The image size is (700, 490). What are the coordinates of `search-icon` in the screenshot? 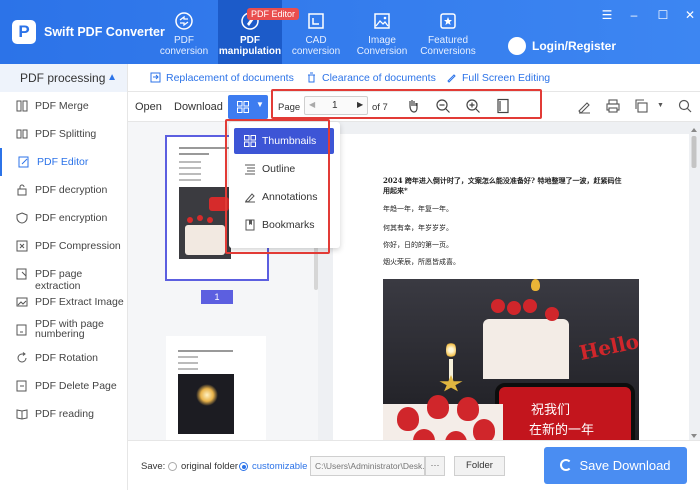 It's located at (685, 106).